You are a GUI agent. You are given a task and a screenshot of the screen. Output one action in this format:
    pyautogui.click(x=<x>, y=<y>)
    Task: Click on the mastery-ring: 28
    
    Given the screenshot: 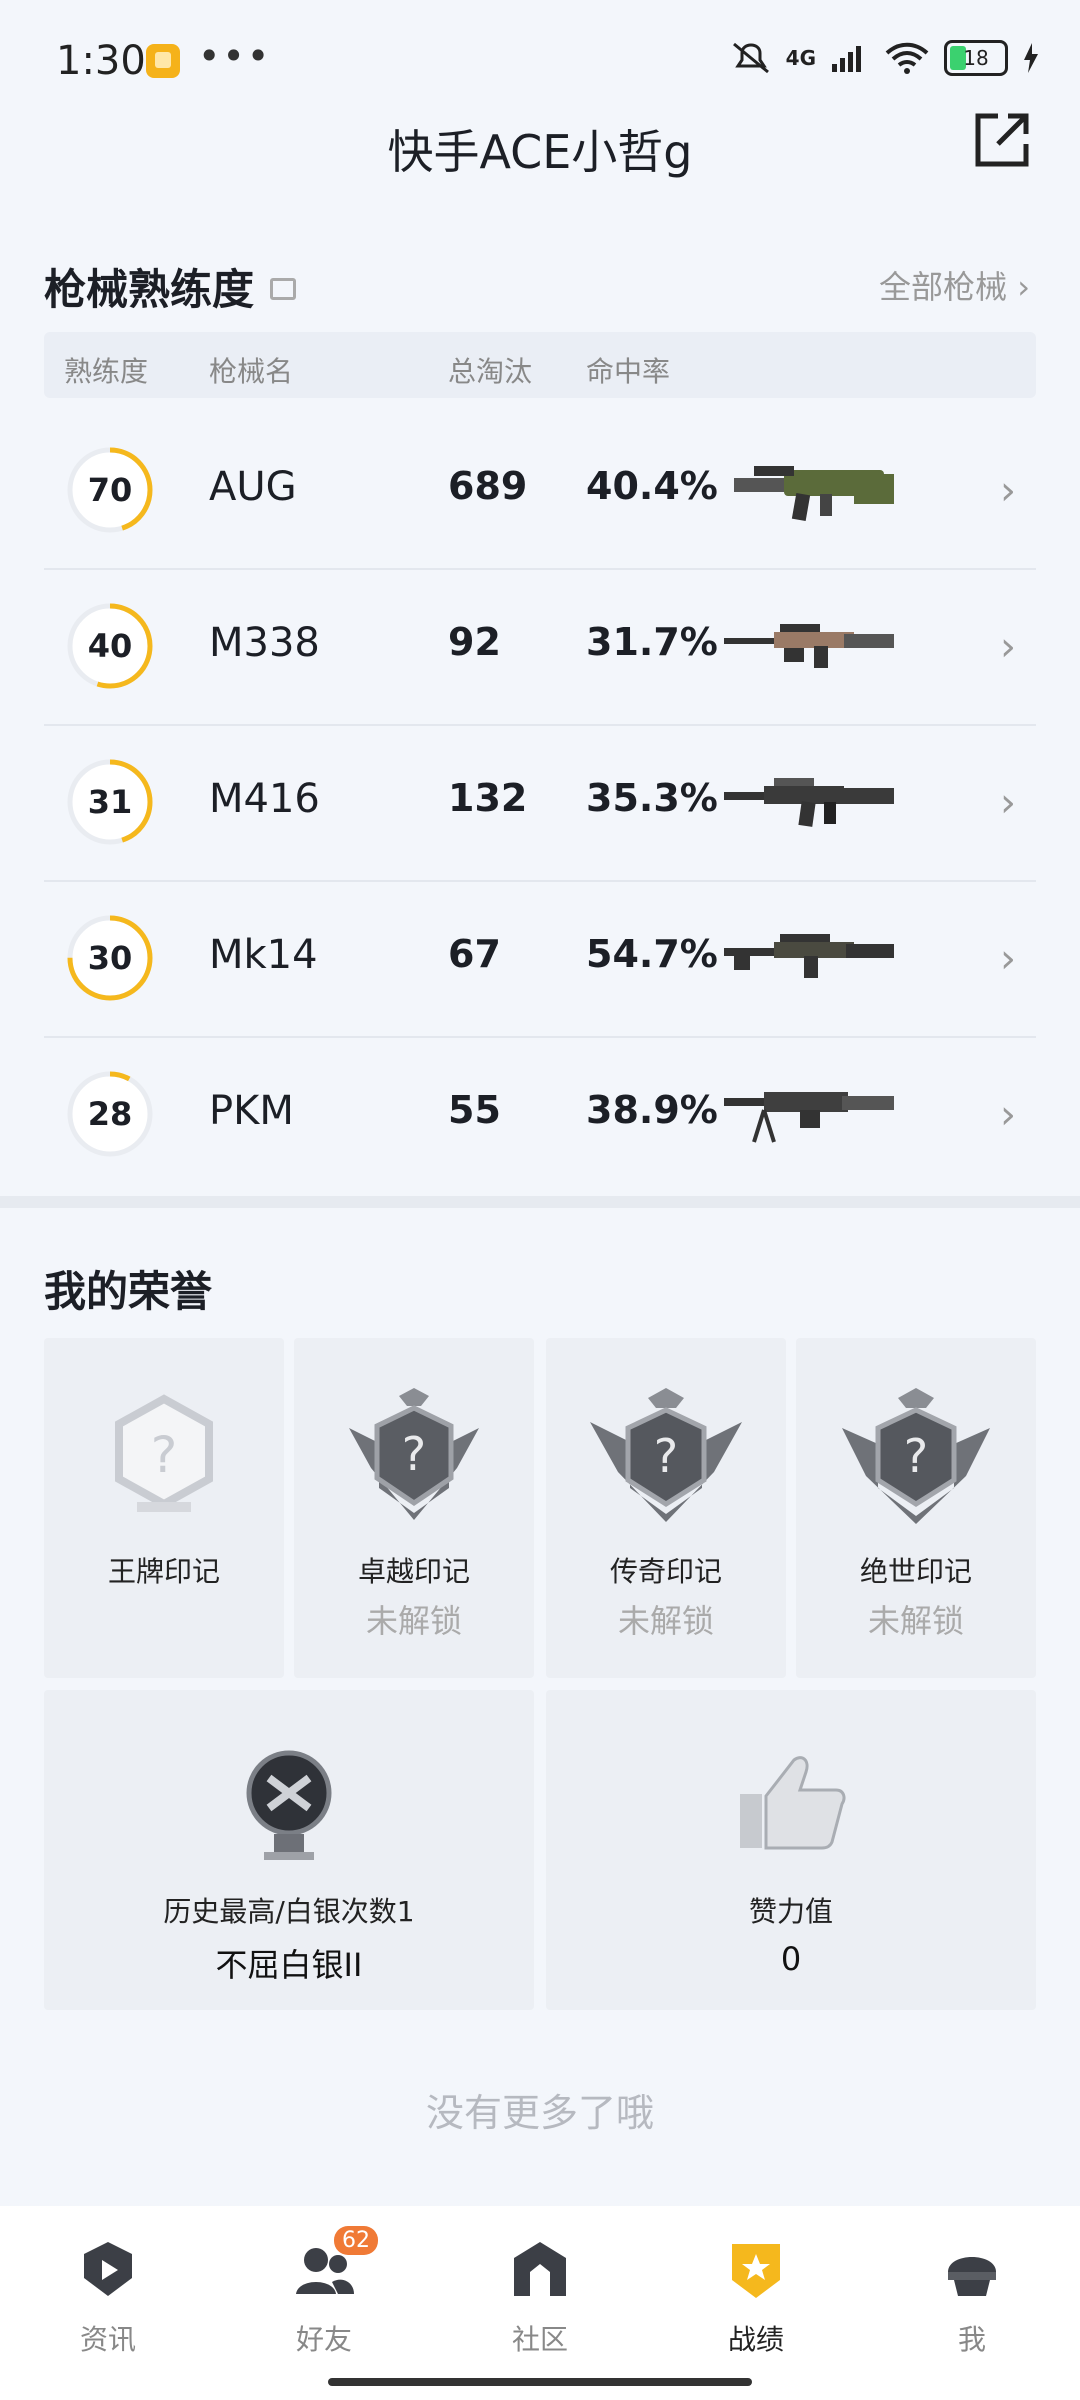 What is the action you would take?
    pyautogui.click(x=110, y=1114)
    